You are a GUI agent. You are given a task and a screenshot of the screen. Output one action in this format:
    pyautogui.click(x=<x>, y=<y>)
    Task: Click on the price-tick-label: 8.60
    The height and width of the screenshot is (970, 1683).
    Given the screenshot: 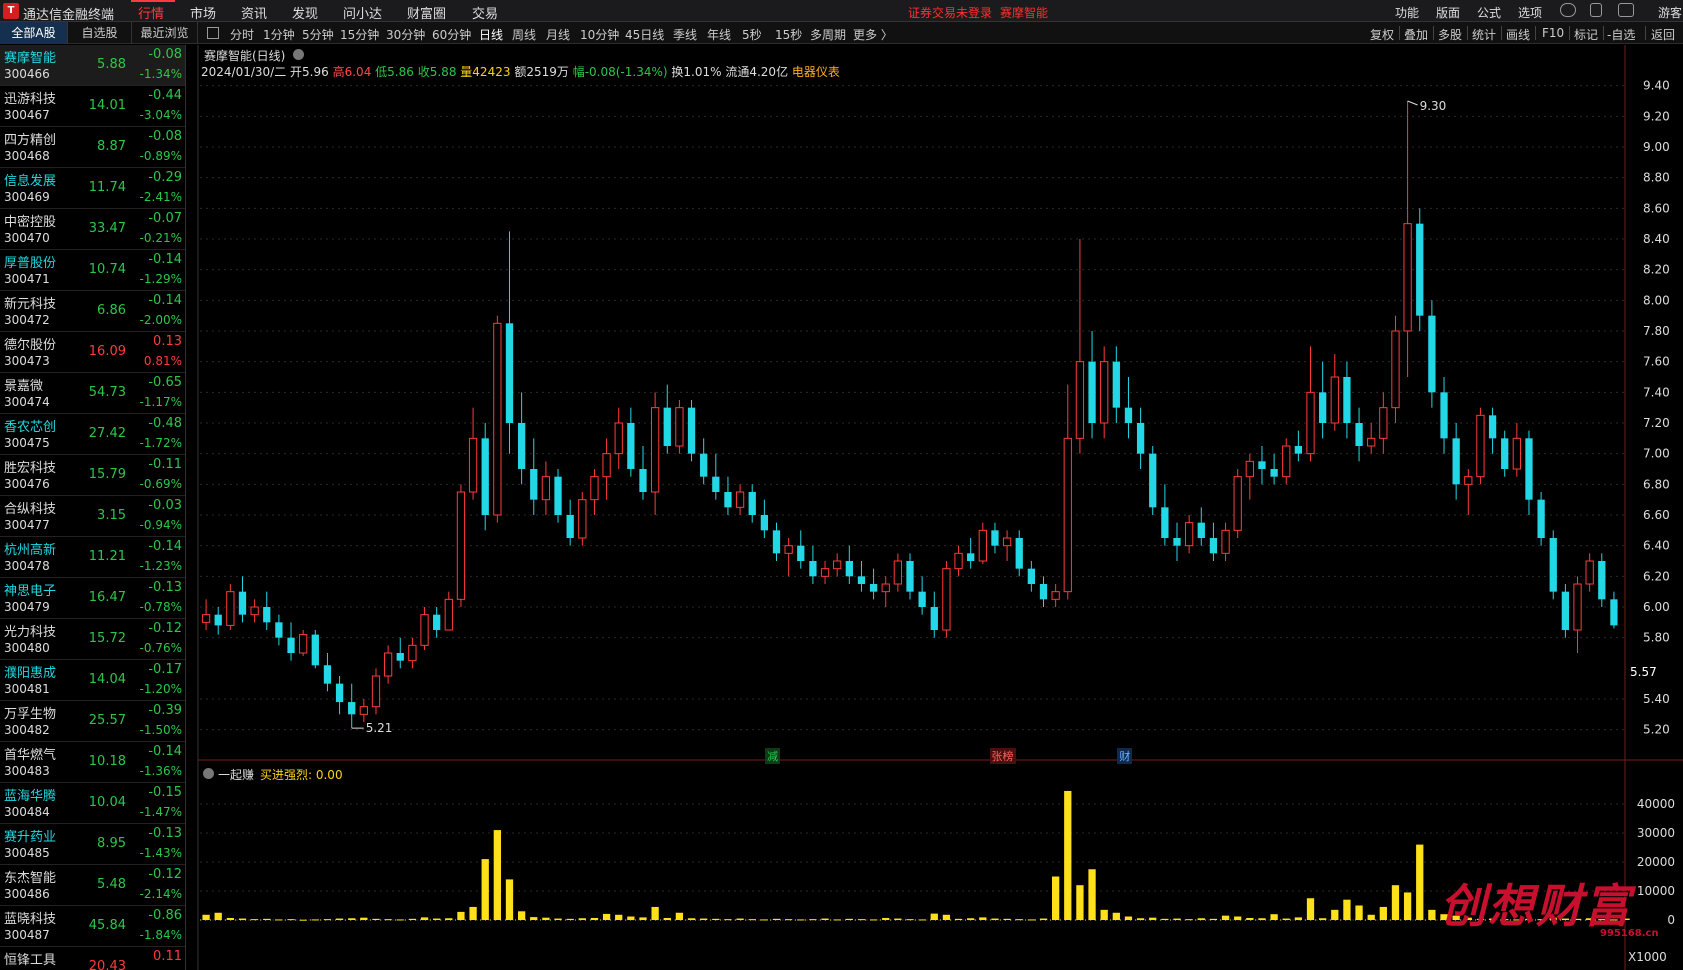 What is the action you would take?
    pyautogui.click(x=1656, y=208)
    